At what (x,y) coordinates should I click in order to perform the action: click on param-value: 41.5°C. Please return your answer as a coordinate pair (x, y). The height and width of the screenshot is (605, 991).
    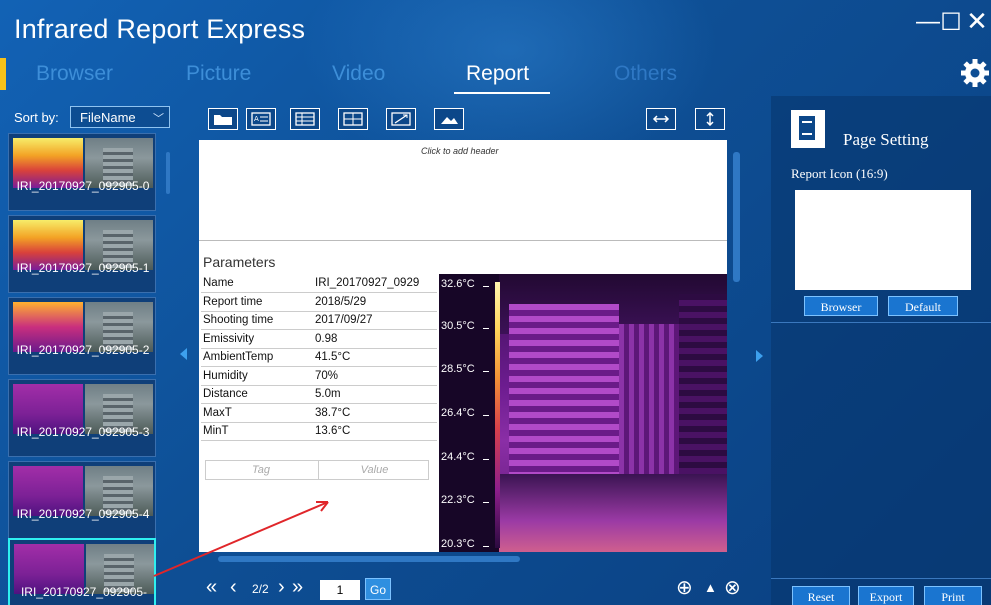
    Looking at the image, I should click on (375, 357).